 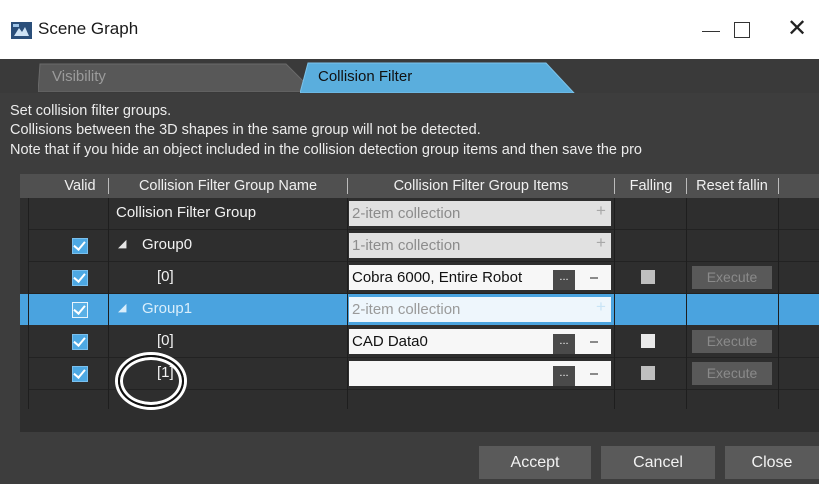 I want to click on maximize-button, so click(x=741, y=30).